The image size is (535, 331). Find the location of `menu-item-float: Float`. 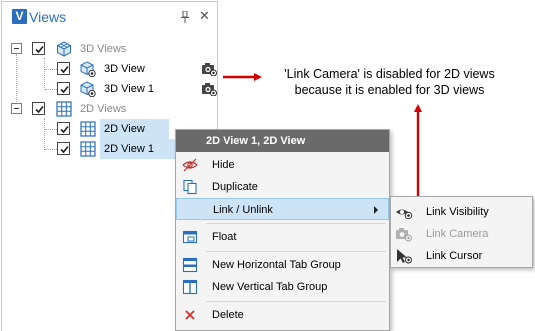

menu-item-float: Float is located at coordinates (282, 237).